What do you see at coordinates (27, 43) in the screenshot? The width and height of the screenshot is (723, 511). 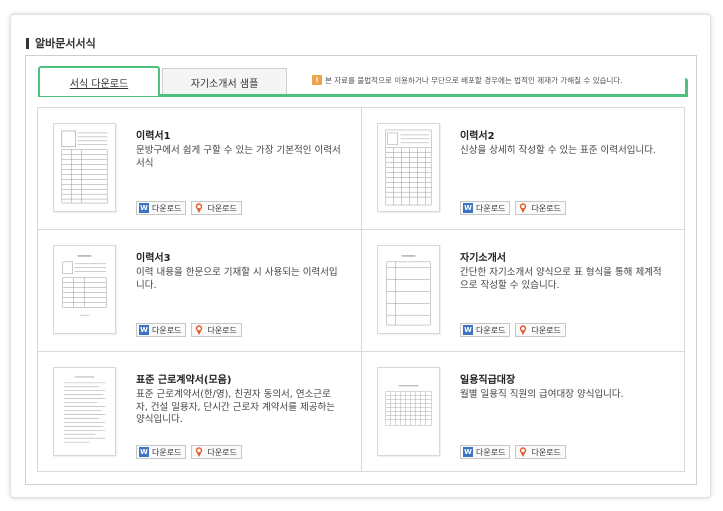 I see `title-bar-marker` at bounding box center [27, 43].